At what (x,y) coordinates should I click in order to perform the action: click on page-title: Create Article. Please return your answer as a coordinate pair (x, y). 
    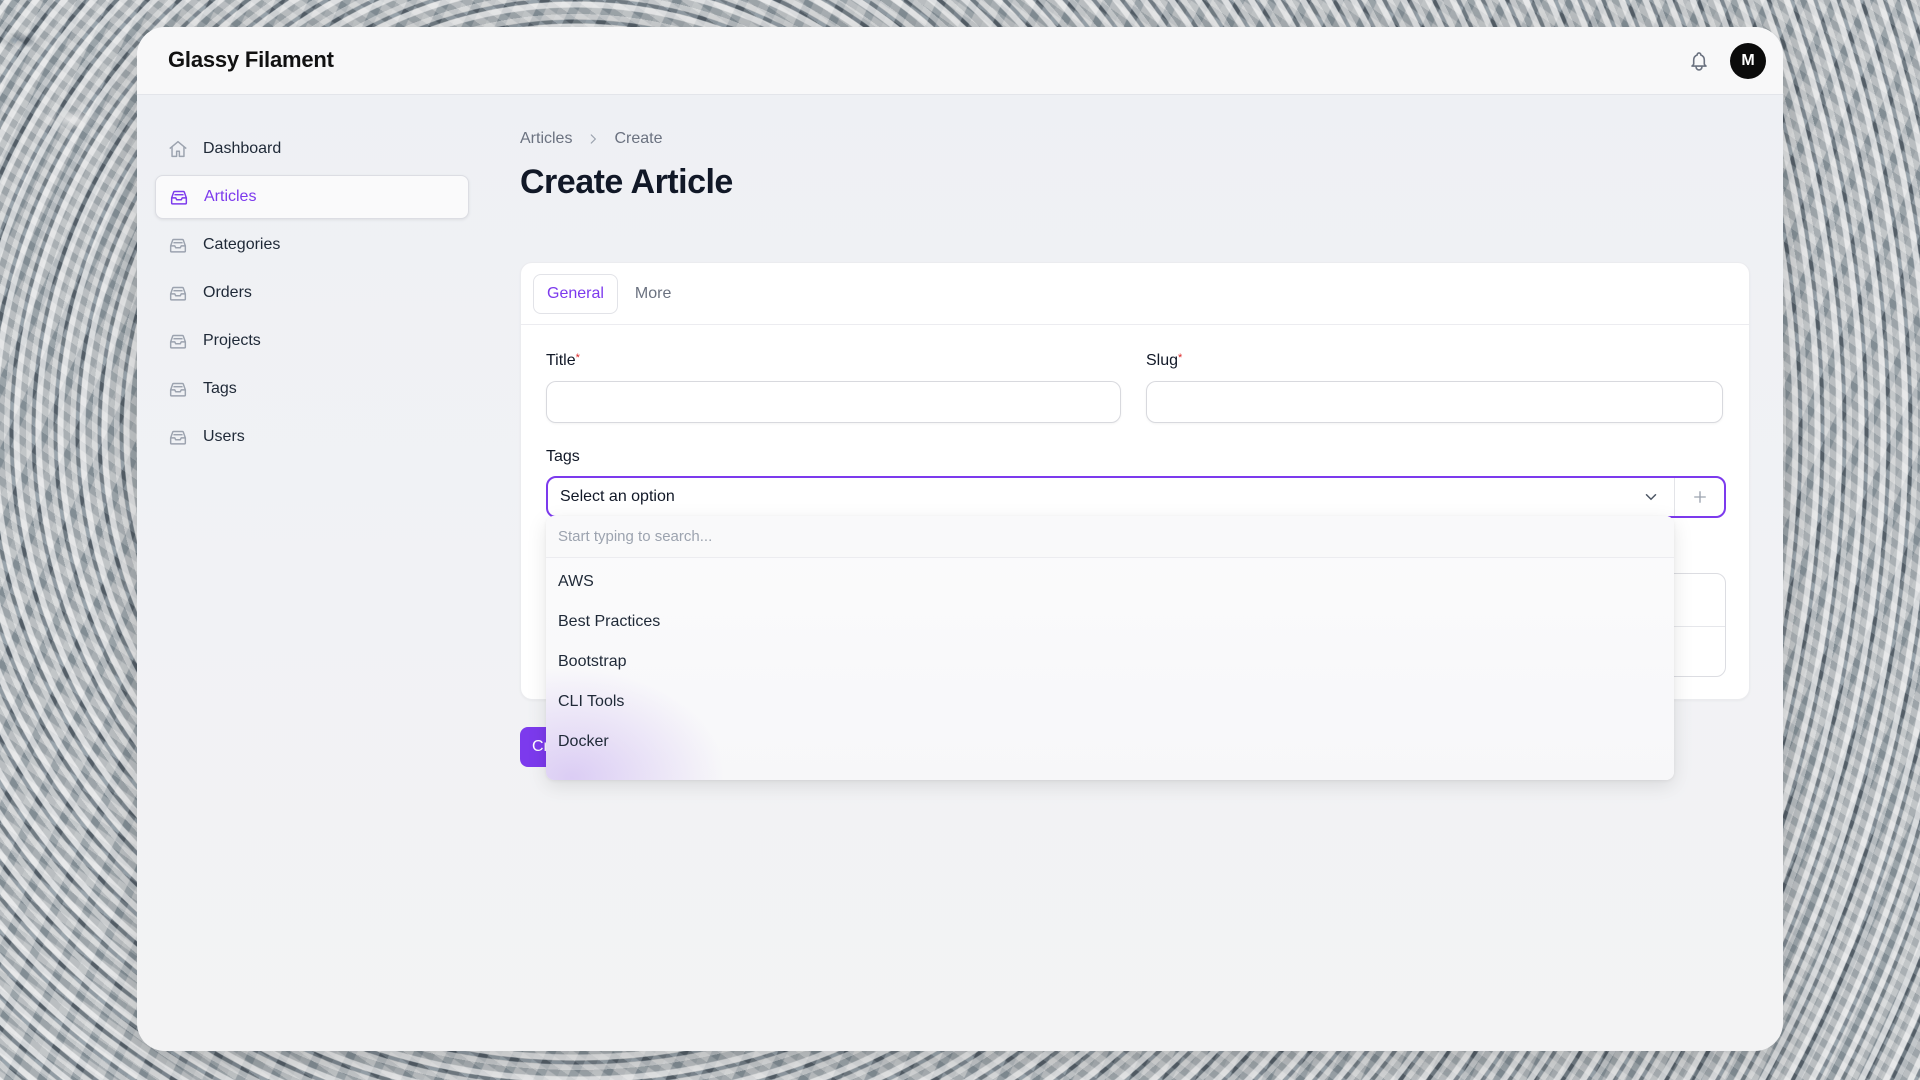
    Looking at the image, I should click on (626, 182).